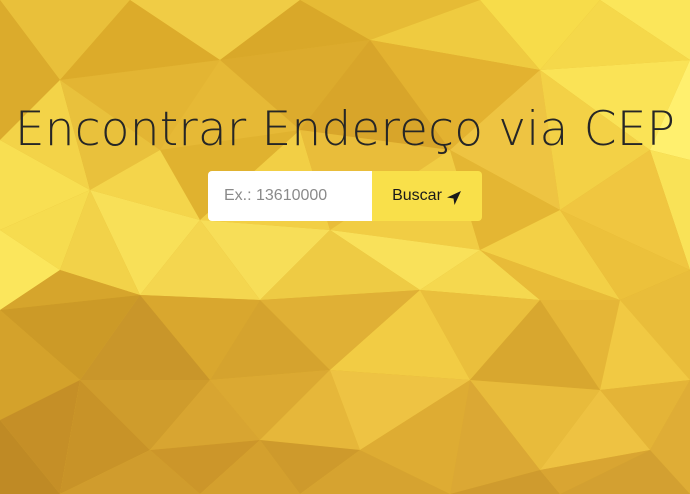 The width and height of the screenshot is (690, 494). What do you see at coordinates (345, 129) in the screenshot?
I see `page-title: Encontrar Endereço via CEP` at bounding box center [345, 129].